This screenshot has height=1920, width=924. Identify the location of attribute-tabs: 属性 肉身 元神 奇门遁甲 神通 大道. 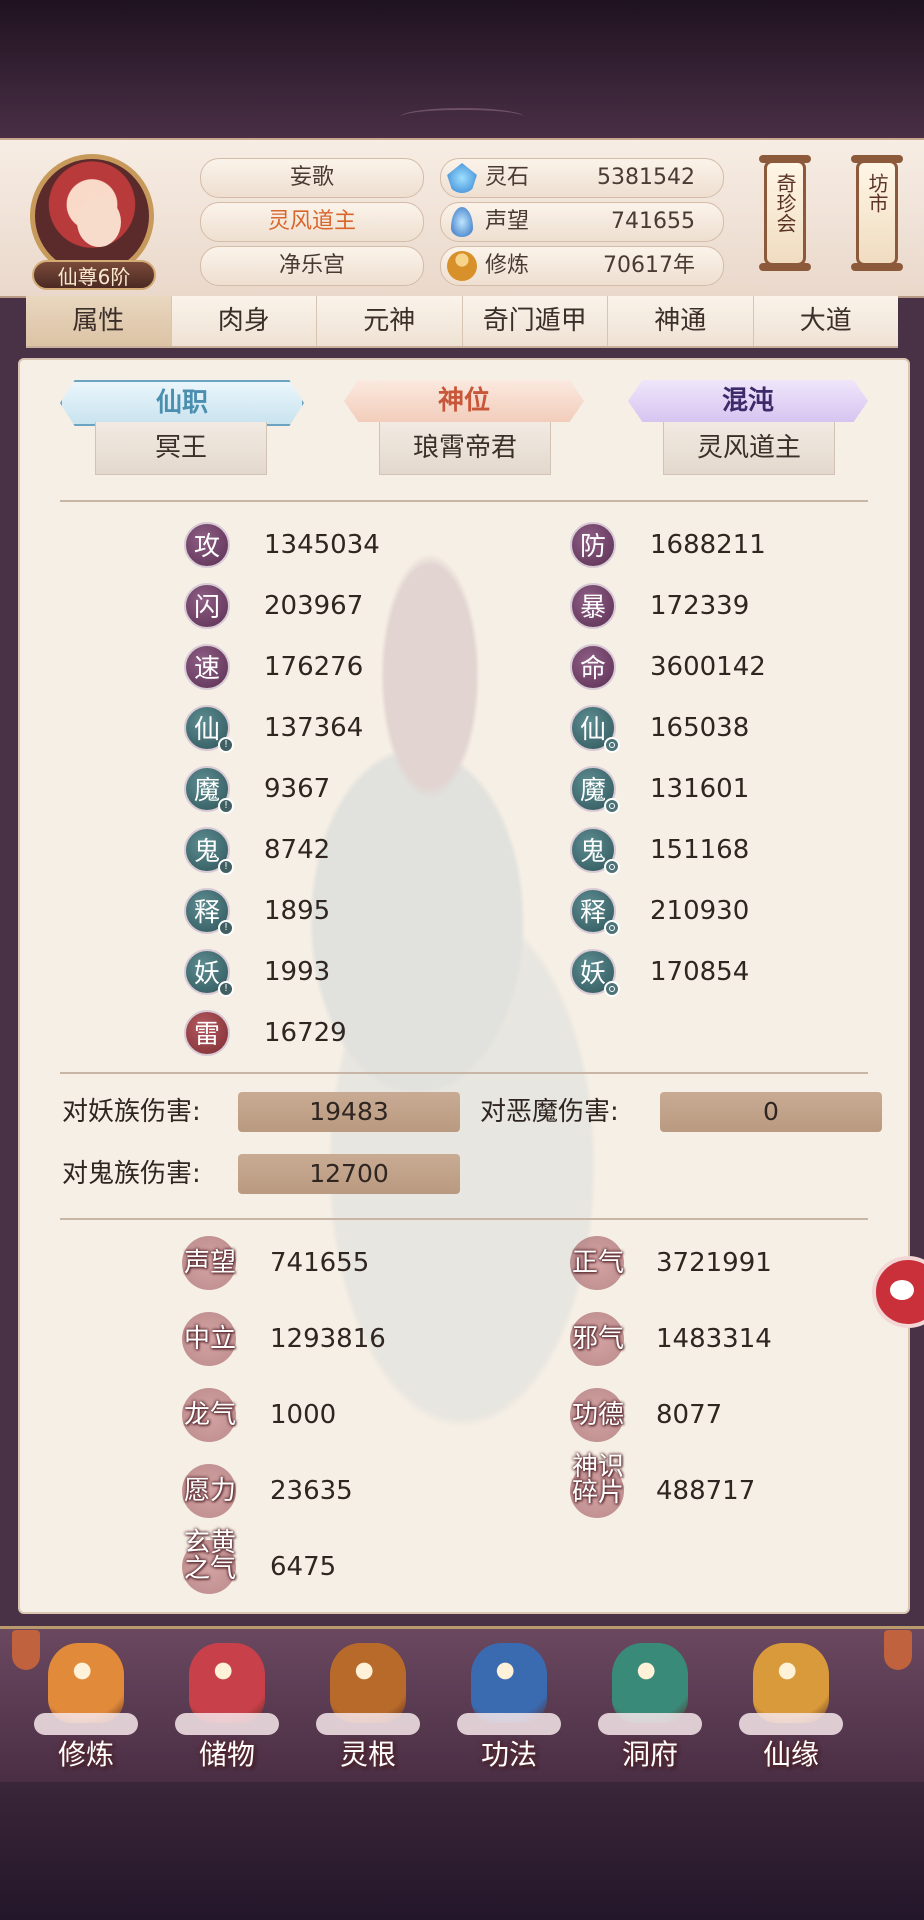
(462, 322).